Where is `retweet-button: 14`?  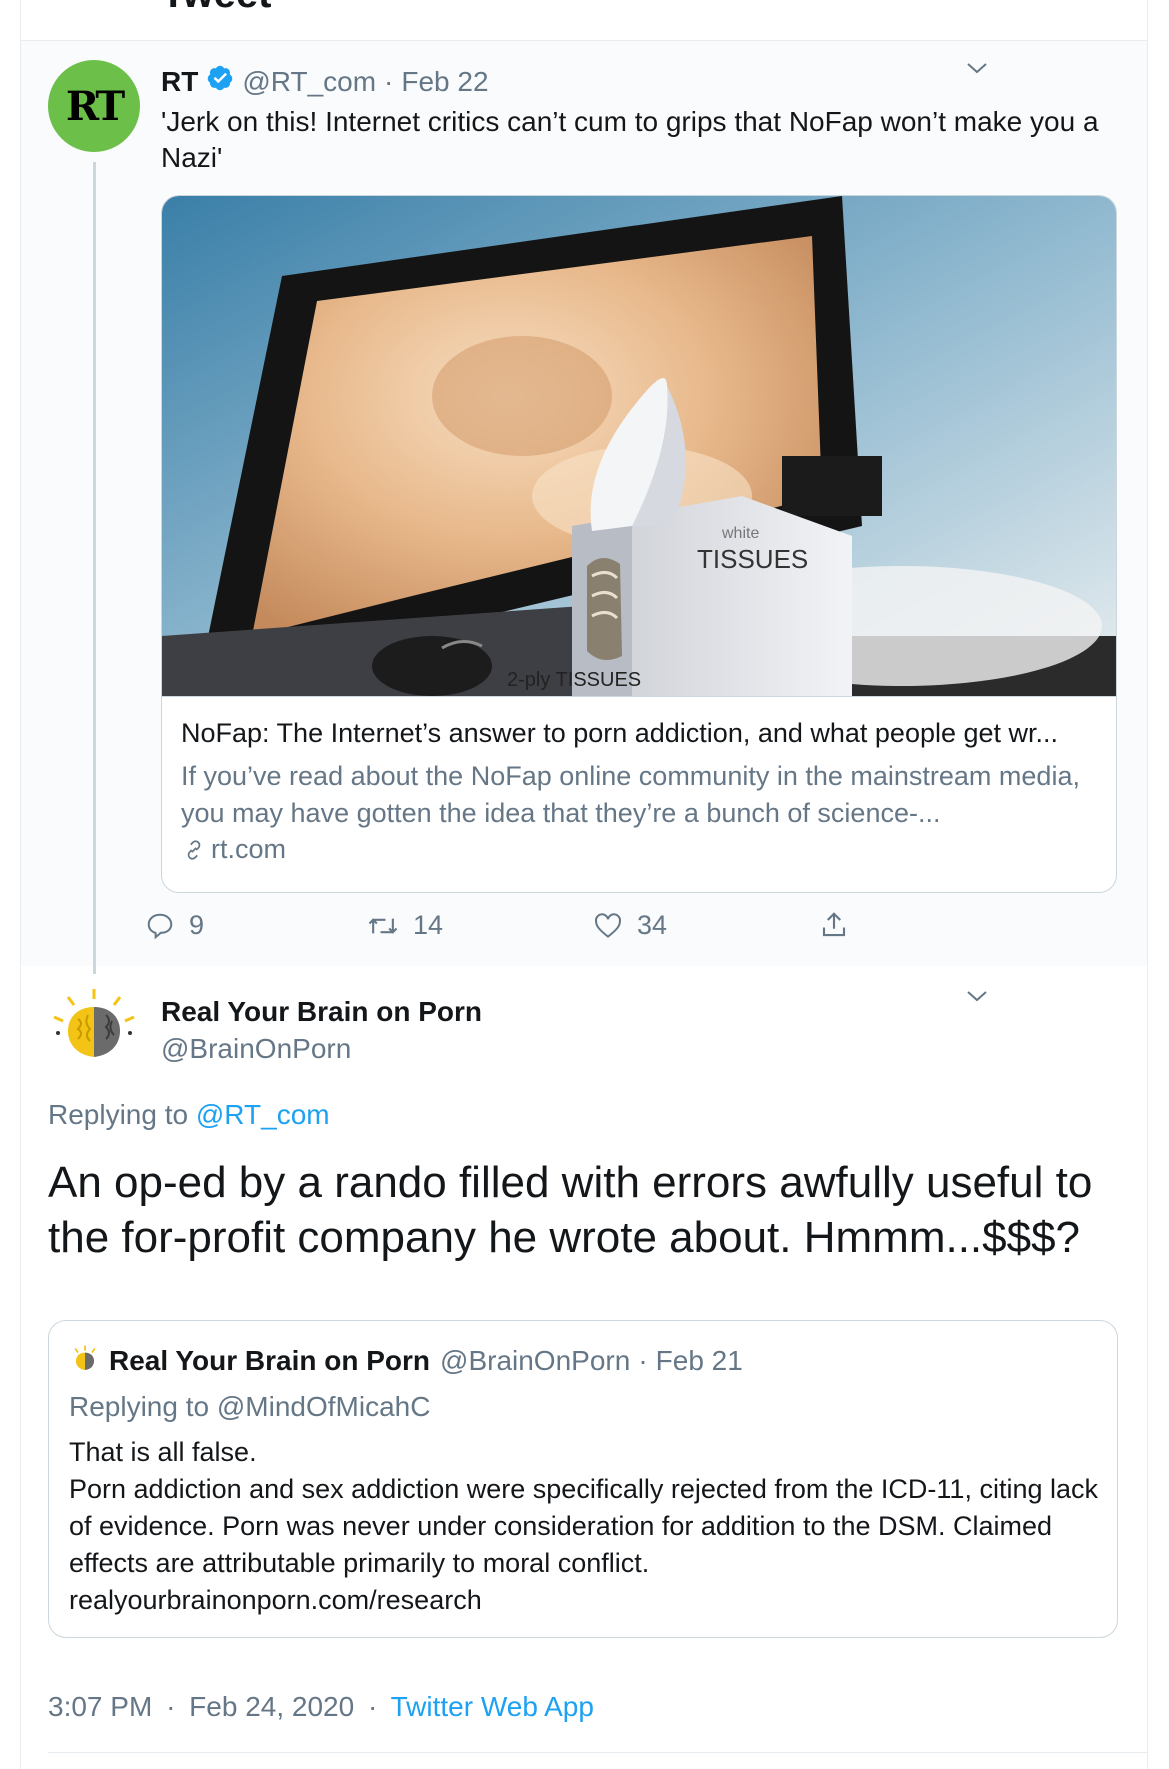
retweet-button: 14 is located at coordinates (405, 925).